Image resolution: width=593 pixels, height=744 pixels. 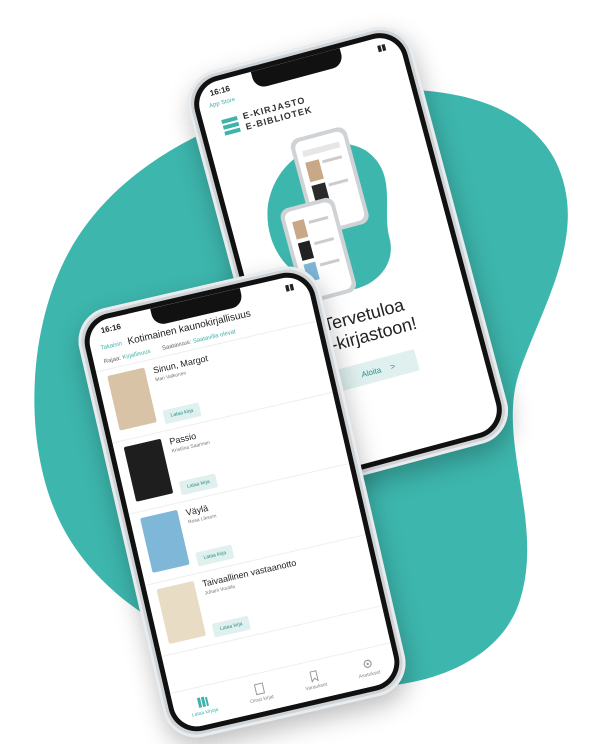 I want to click on tab-label: Omat kirjat, so click(x=262, y=699).